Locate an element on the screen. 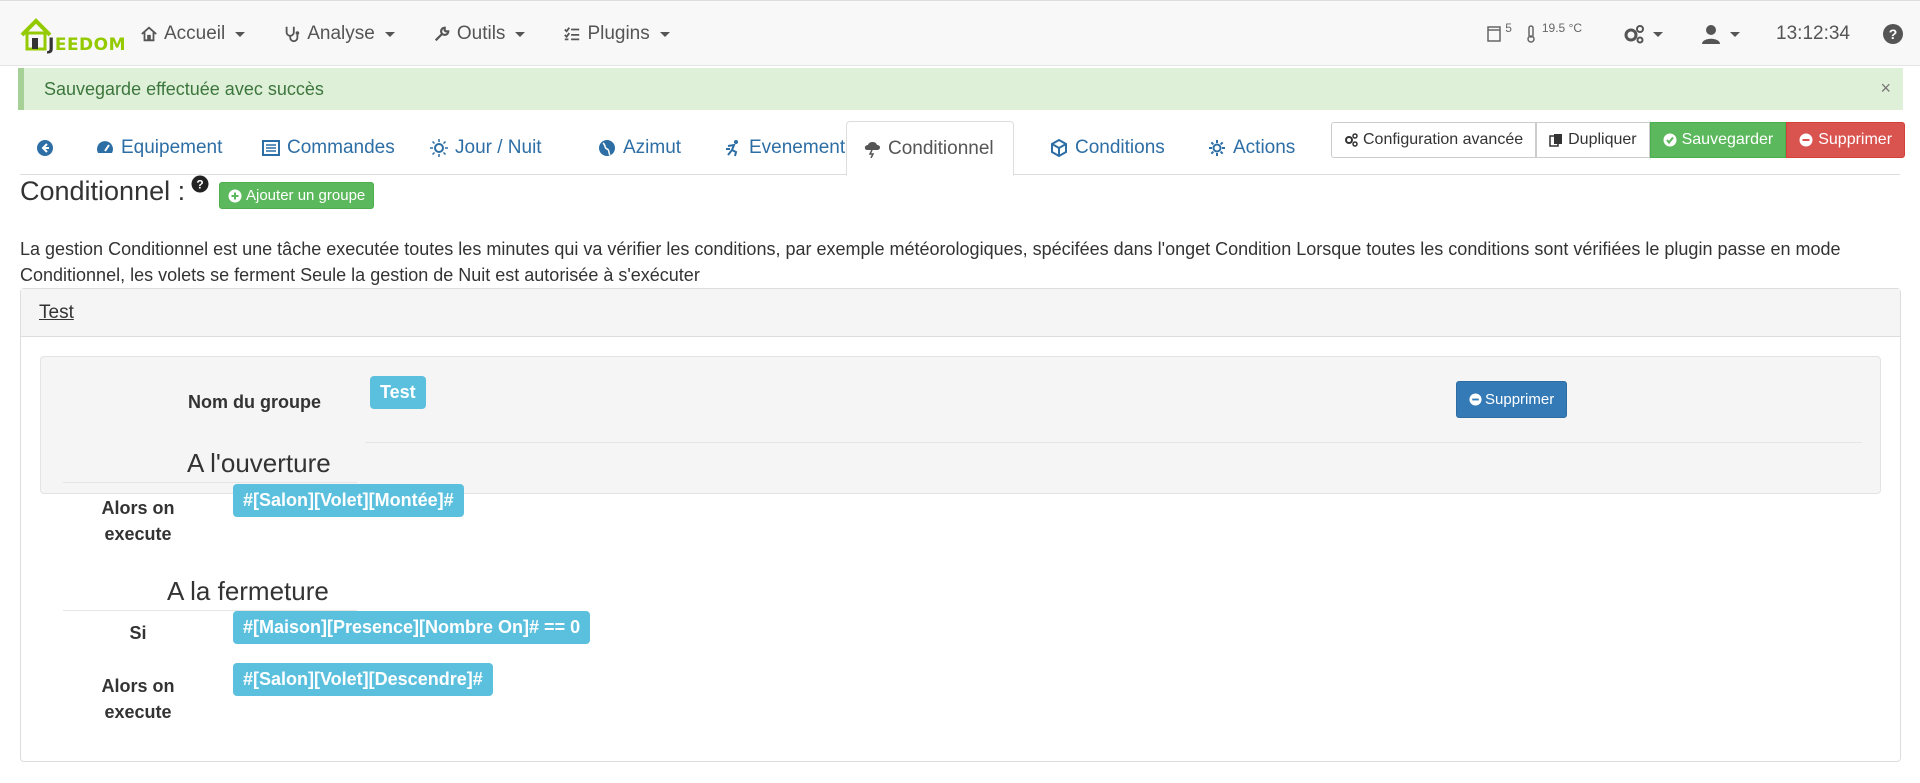 This screenshot has height=783, width=1920. cube-icon is located at coordinates (1059, 148).